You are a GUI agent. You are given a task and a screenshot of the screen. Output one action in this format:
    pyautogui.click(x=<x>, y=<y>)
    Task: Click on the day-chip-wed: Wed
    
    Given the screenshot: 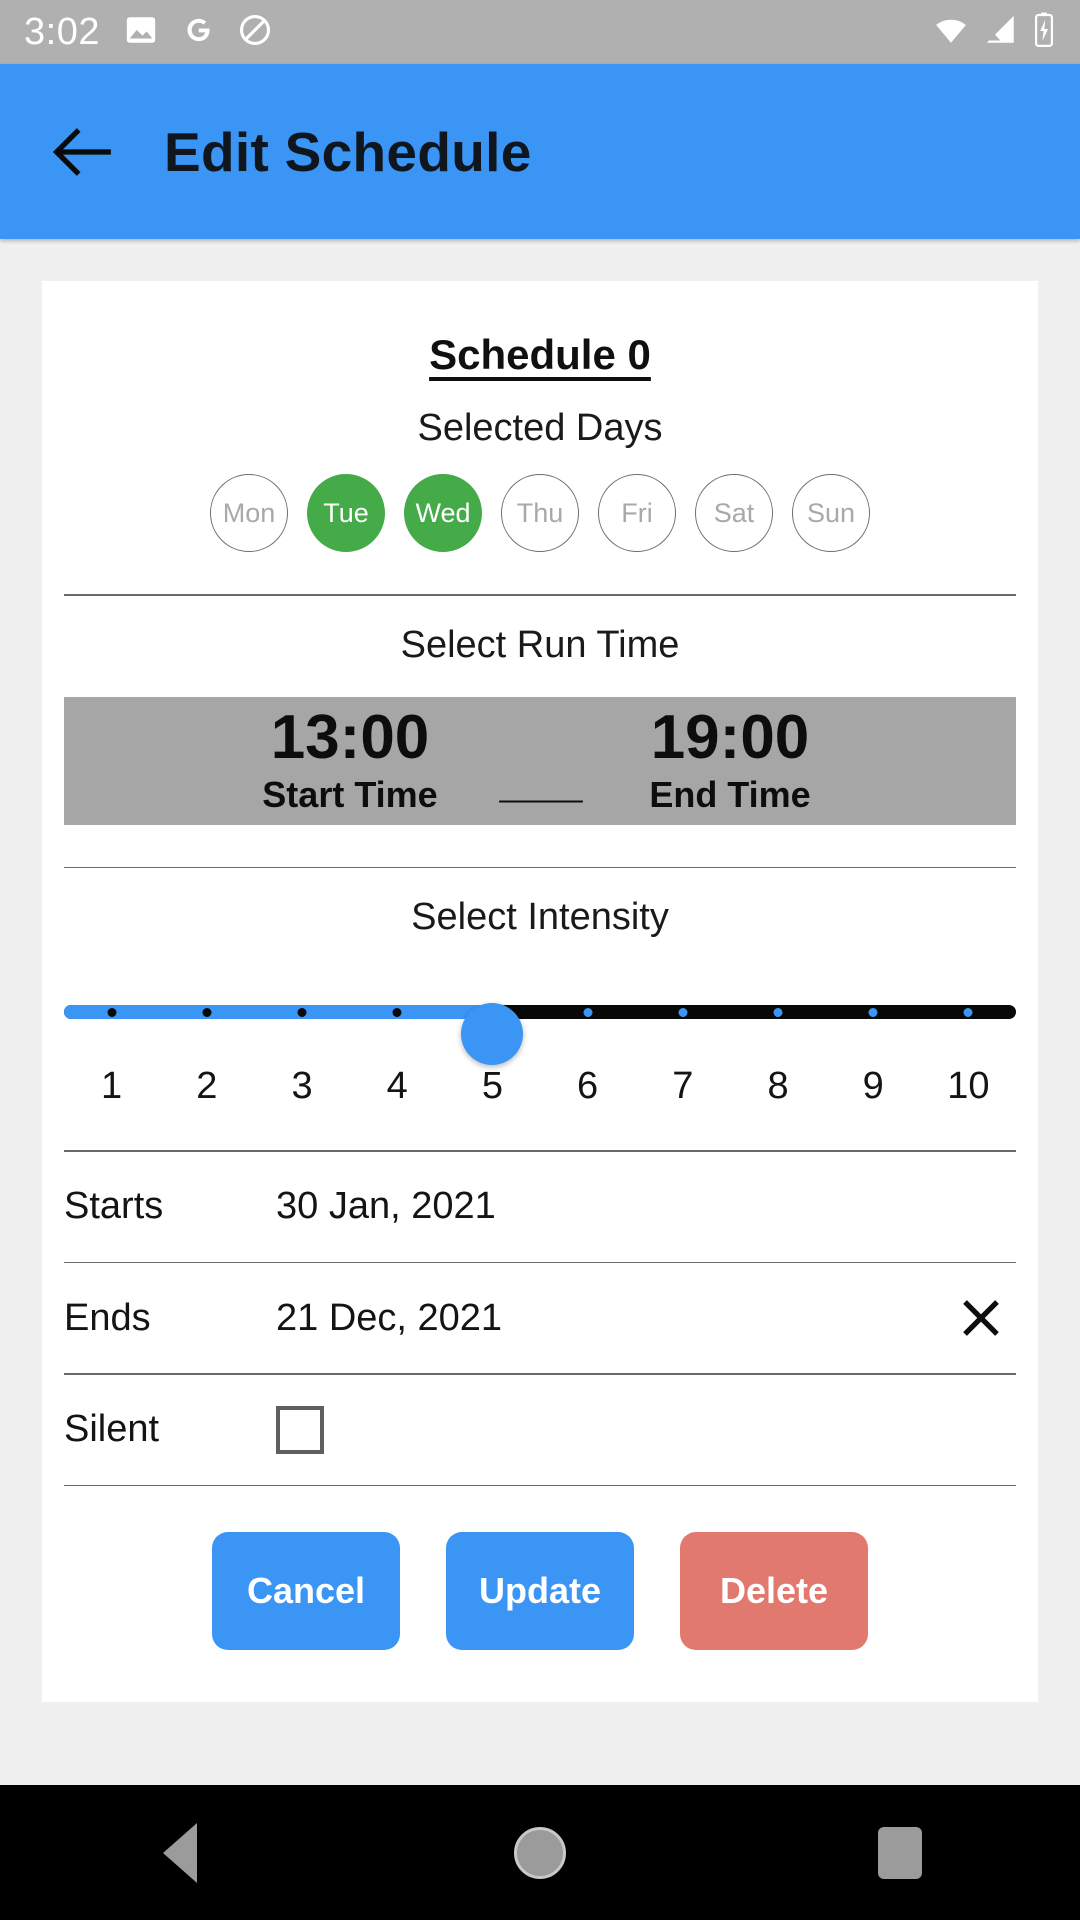 What is the action you would take?
    pyautogui.click(x=443, y=513)
    